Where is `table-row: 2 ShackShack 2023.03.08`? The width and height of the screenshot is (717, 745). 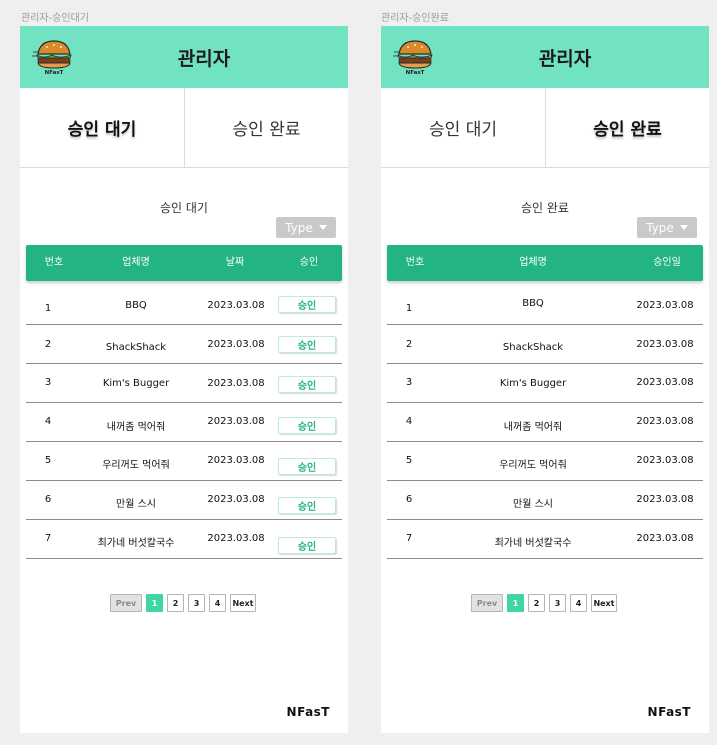 table-row: 2 ShackShack 2023.03.08 is located at coordinates (545, 344).